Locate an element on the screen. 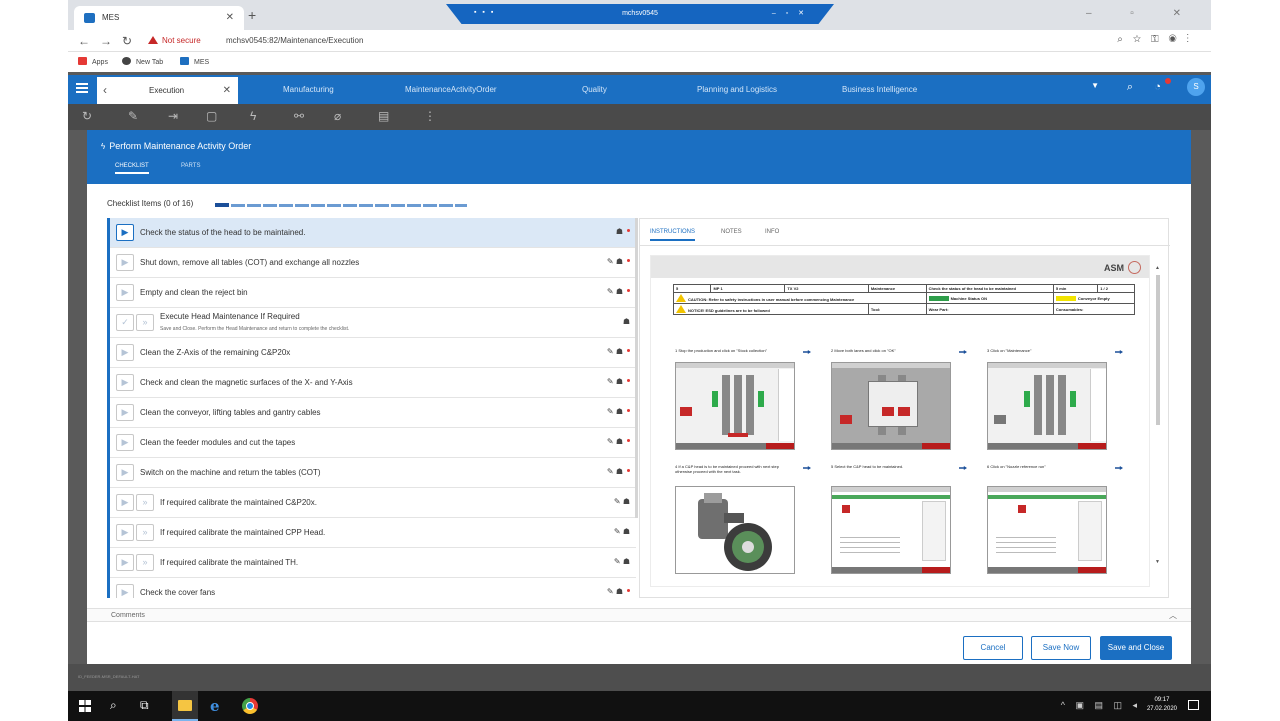  edge-browser-icon: e is located at coordinates (215, 706).